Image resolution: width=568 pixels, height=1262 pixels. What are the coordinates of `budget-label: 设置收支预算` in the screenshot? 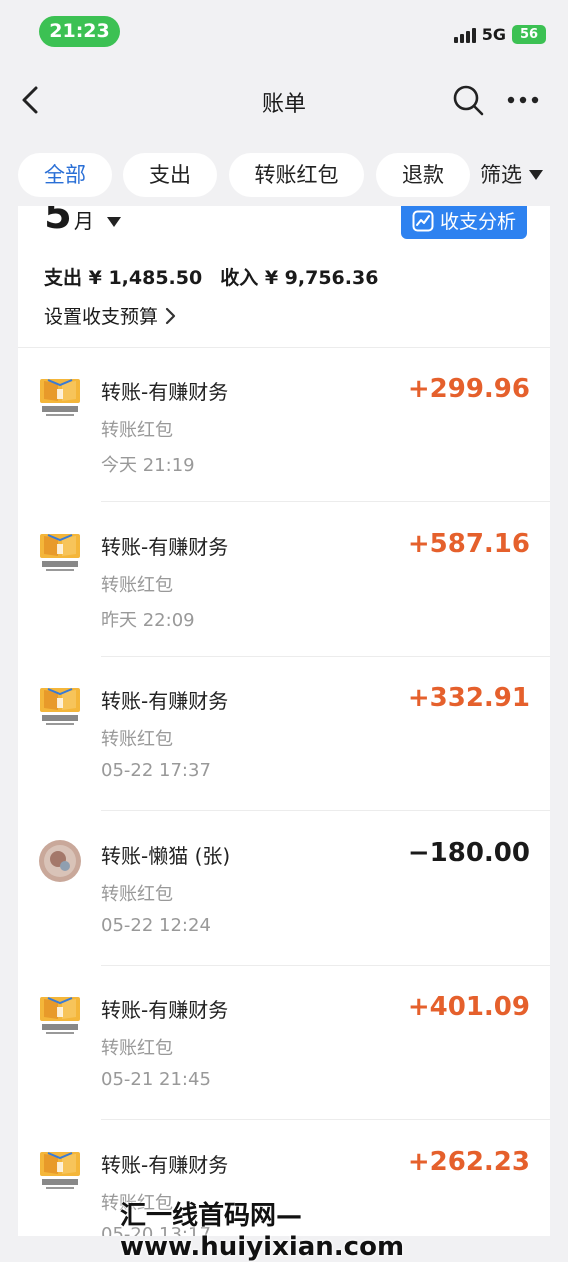 It's located at (101, 317).